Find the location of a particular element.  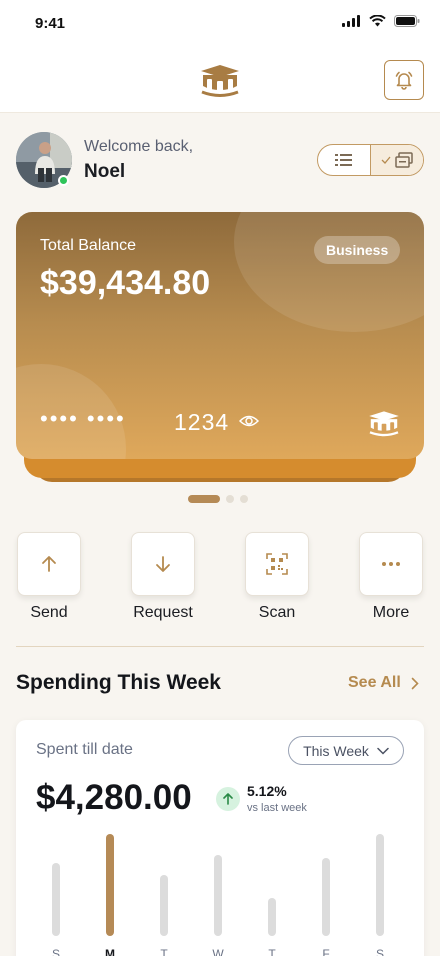

more-dots-icon is located at coordinates (391, 564).